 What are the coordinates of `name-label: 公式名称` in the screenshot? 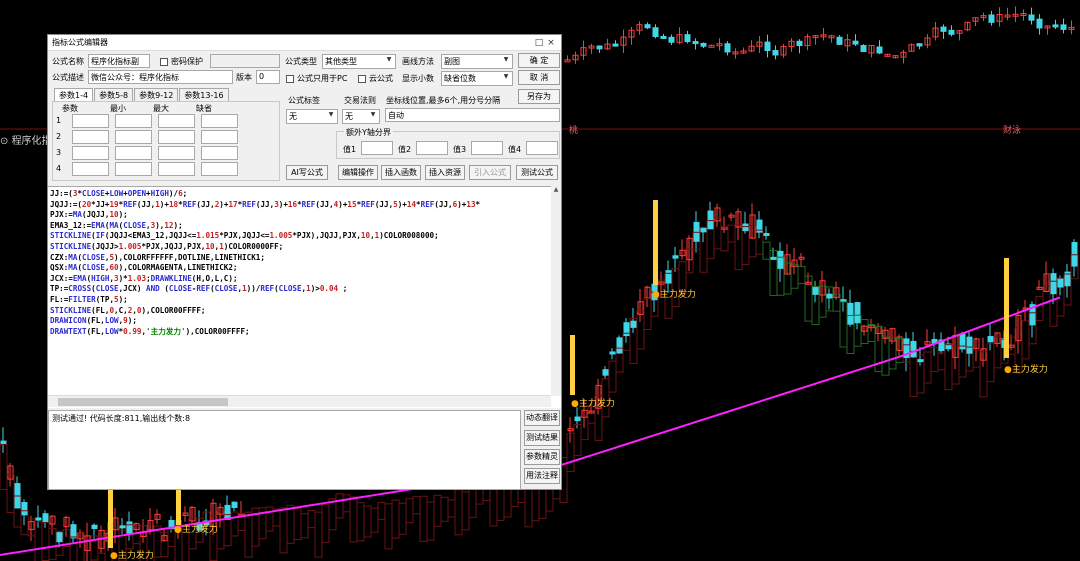 It's located at (68, 61).